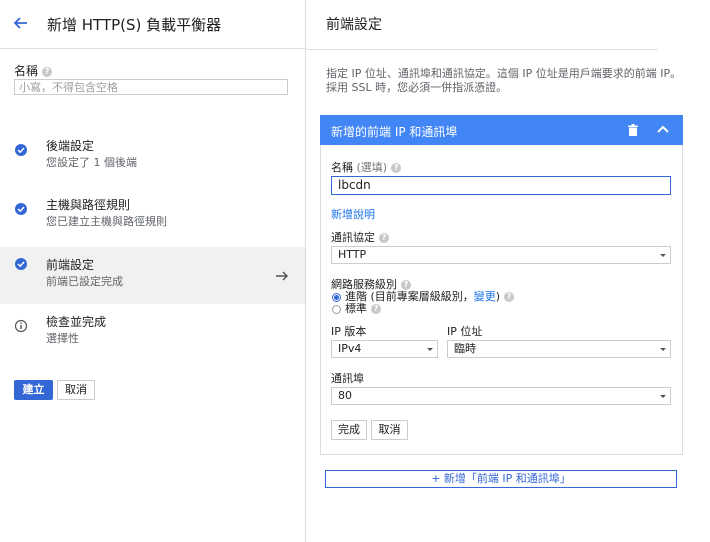  What do you see at coordinates (465, 331) in the screenshot?
I see `ip-address-label: IP 位址` at bounding box center [465, 331].